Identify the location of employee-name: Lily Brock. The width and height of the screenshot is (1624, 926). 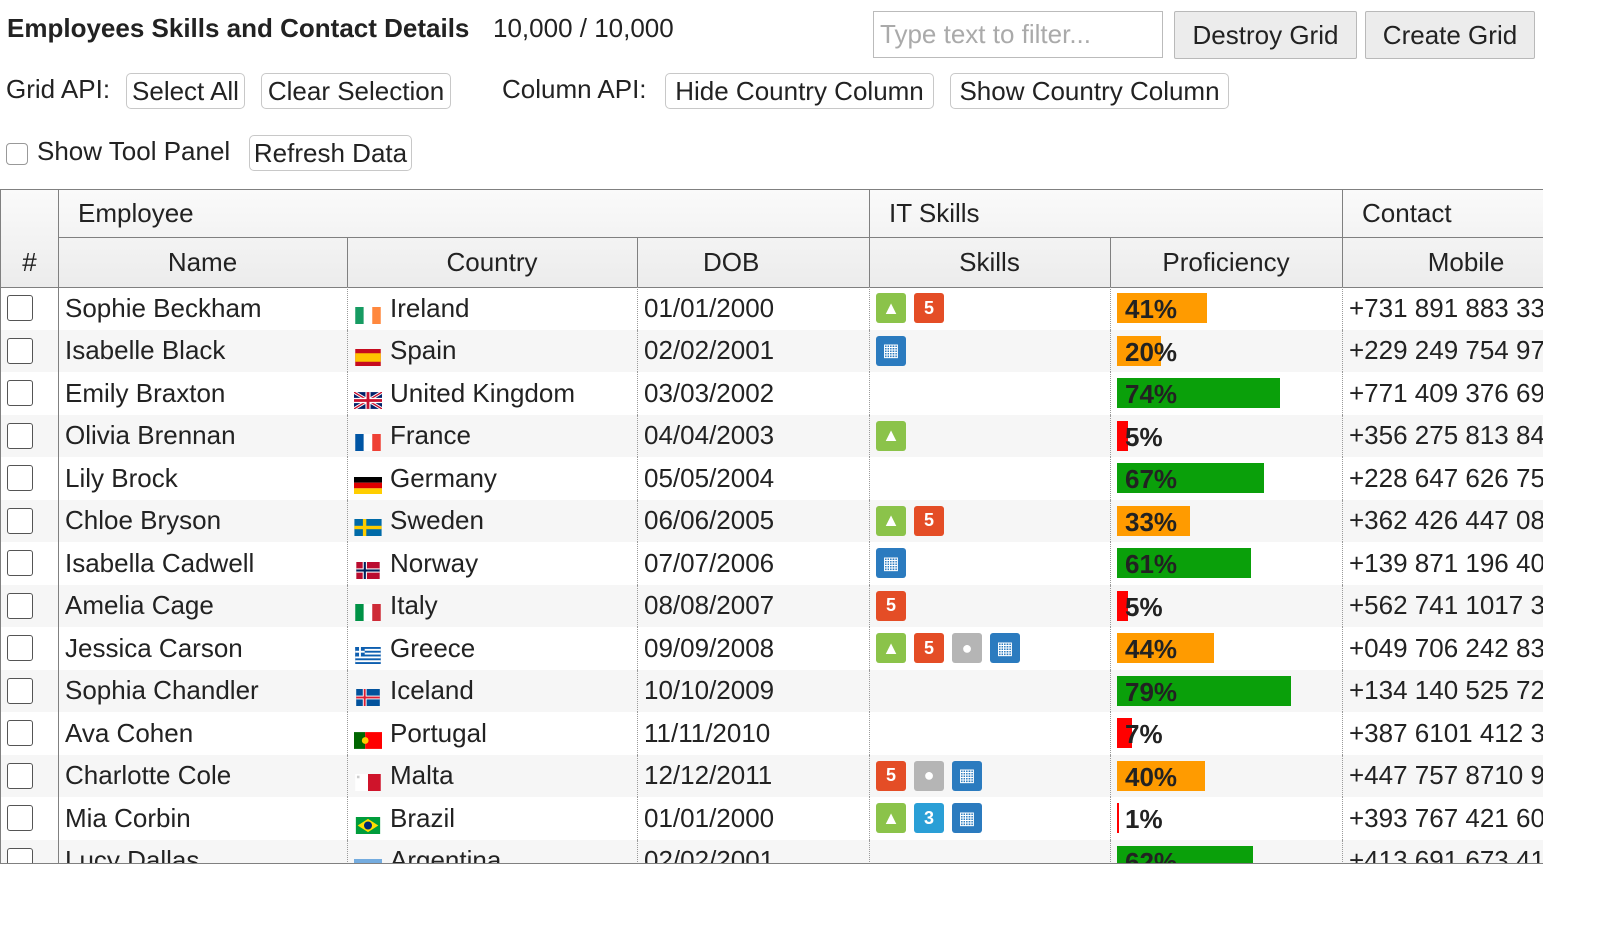
(205, 478).